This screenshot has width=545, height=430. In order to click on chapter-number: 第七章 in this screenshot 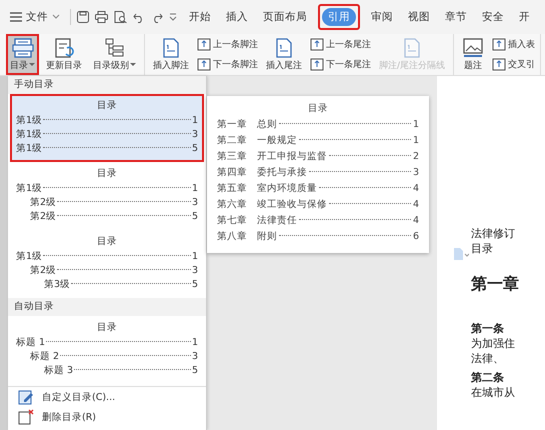, I will do `click(232, 221)`.